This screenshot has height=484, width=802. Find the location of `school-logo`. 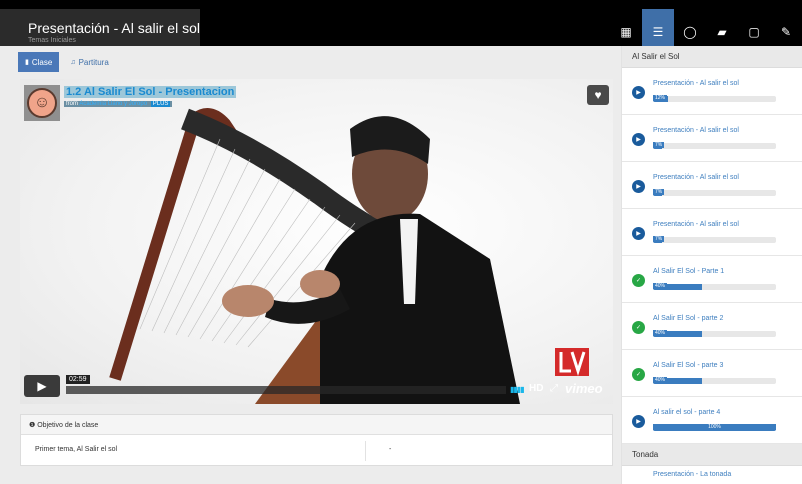

school-logo is located at coordinates (572, 362).